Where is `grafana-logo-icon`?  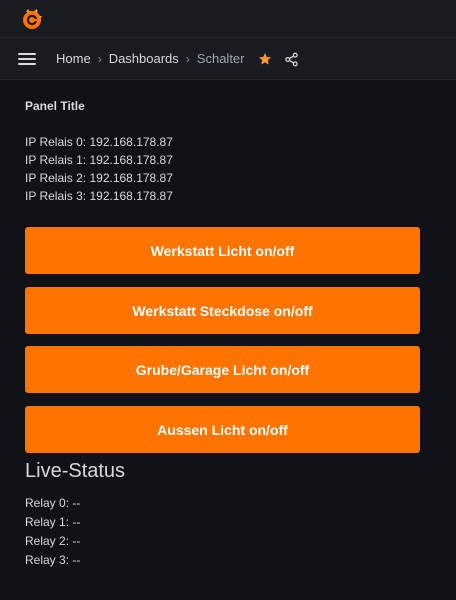 grafana-logo-icon is located at coordinates (32, 19).